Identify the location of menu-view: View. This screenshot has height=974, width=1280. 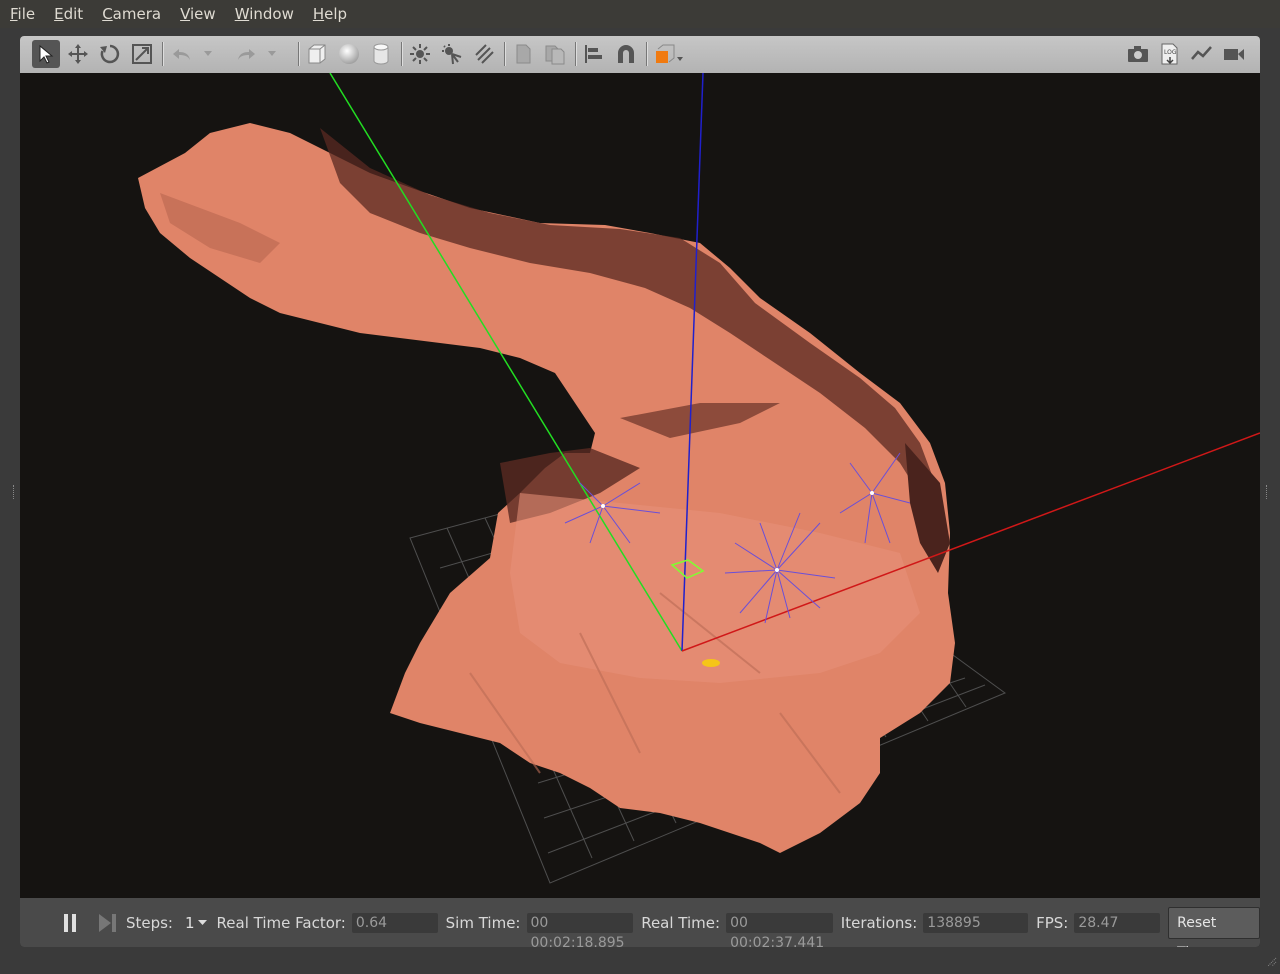
(197, 14).